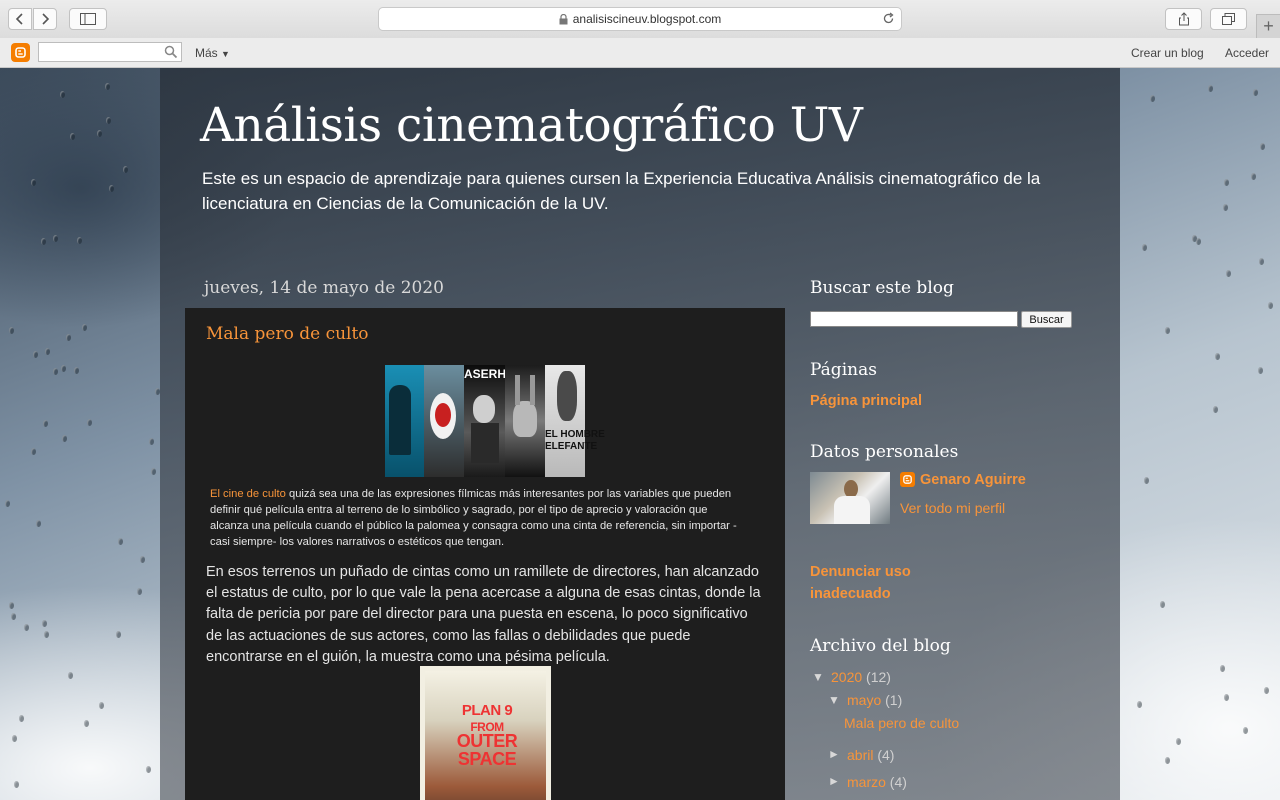 The height and width of the screenshot is (800, 1280). Describe the element at coordinates (531, 125) in the screenshot. I see `blog-title: Análisis cinematográfico UV` at that location.